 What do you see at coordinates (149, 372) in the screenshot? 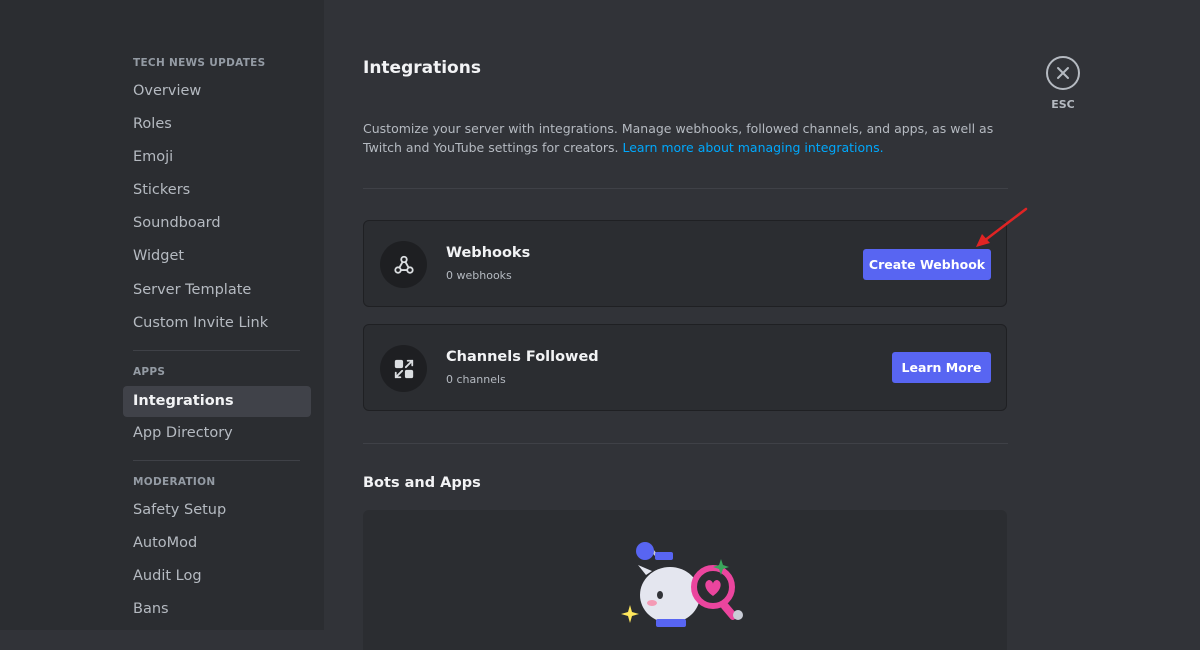
I see `sidebar-section-apps: APPS` at bounding box center [149, 372].